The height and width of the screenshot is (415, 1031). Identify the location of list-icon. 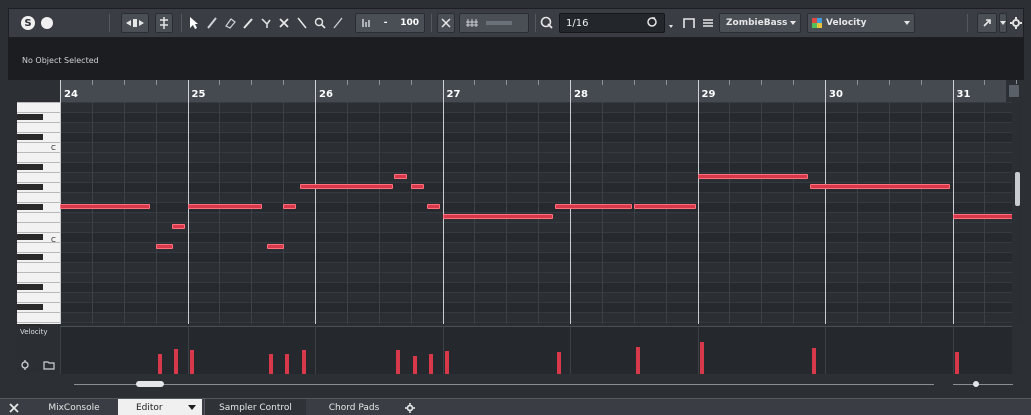
(708, 23).